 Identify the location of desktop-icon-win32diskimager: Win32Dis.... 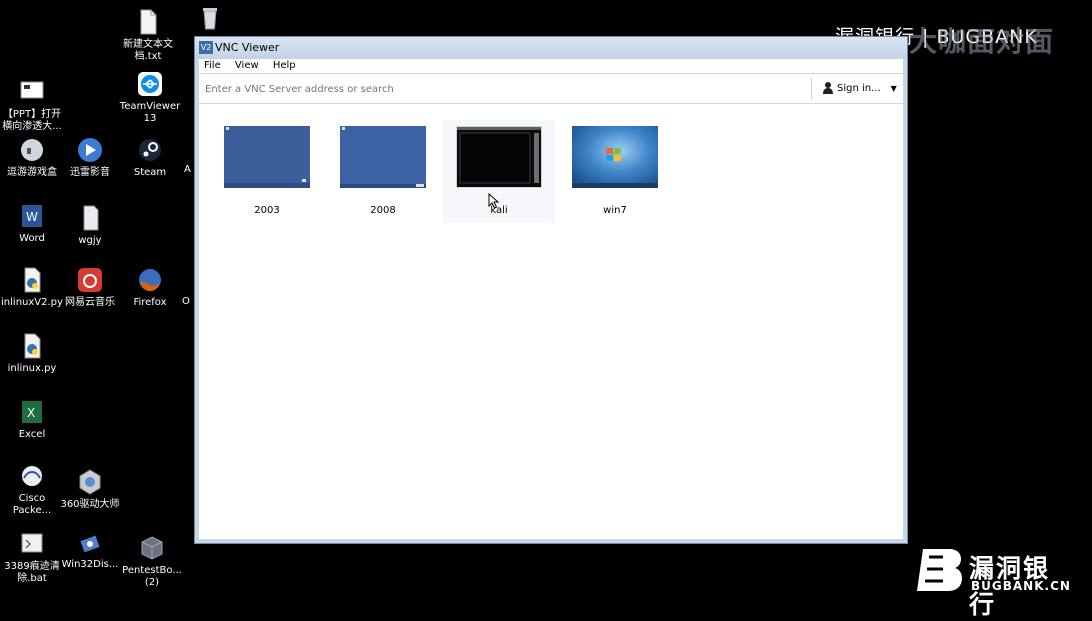
(90, 549).